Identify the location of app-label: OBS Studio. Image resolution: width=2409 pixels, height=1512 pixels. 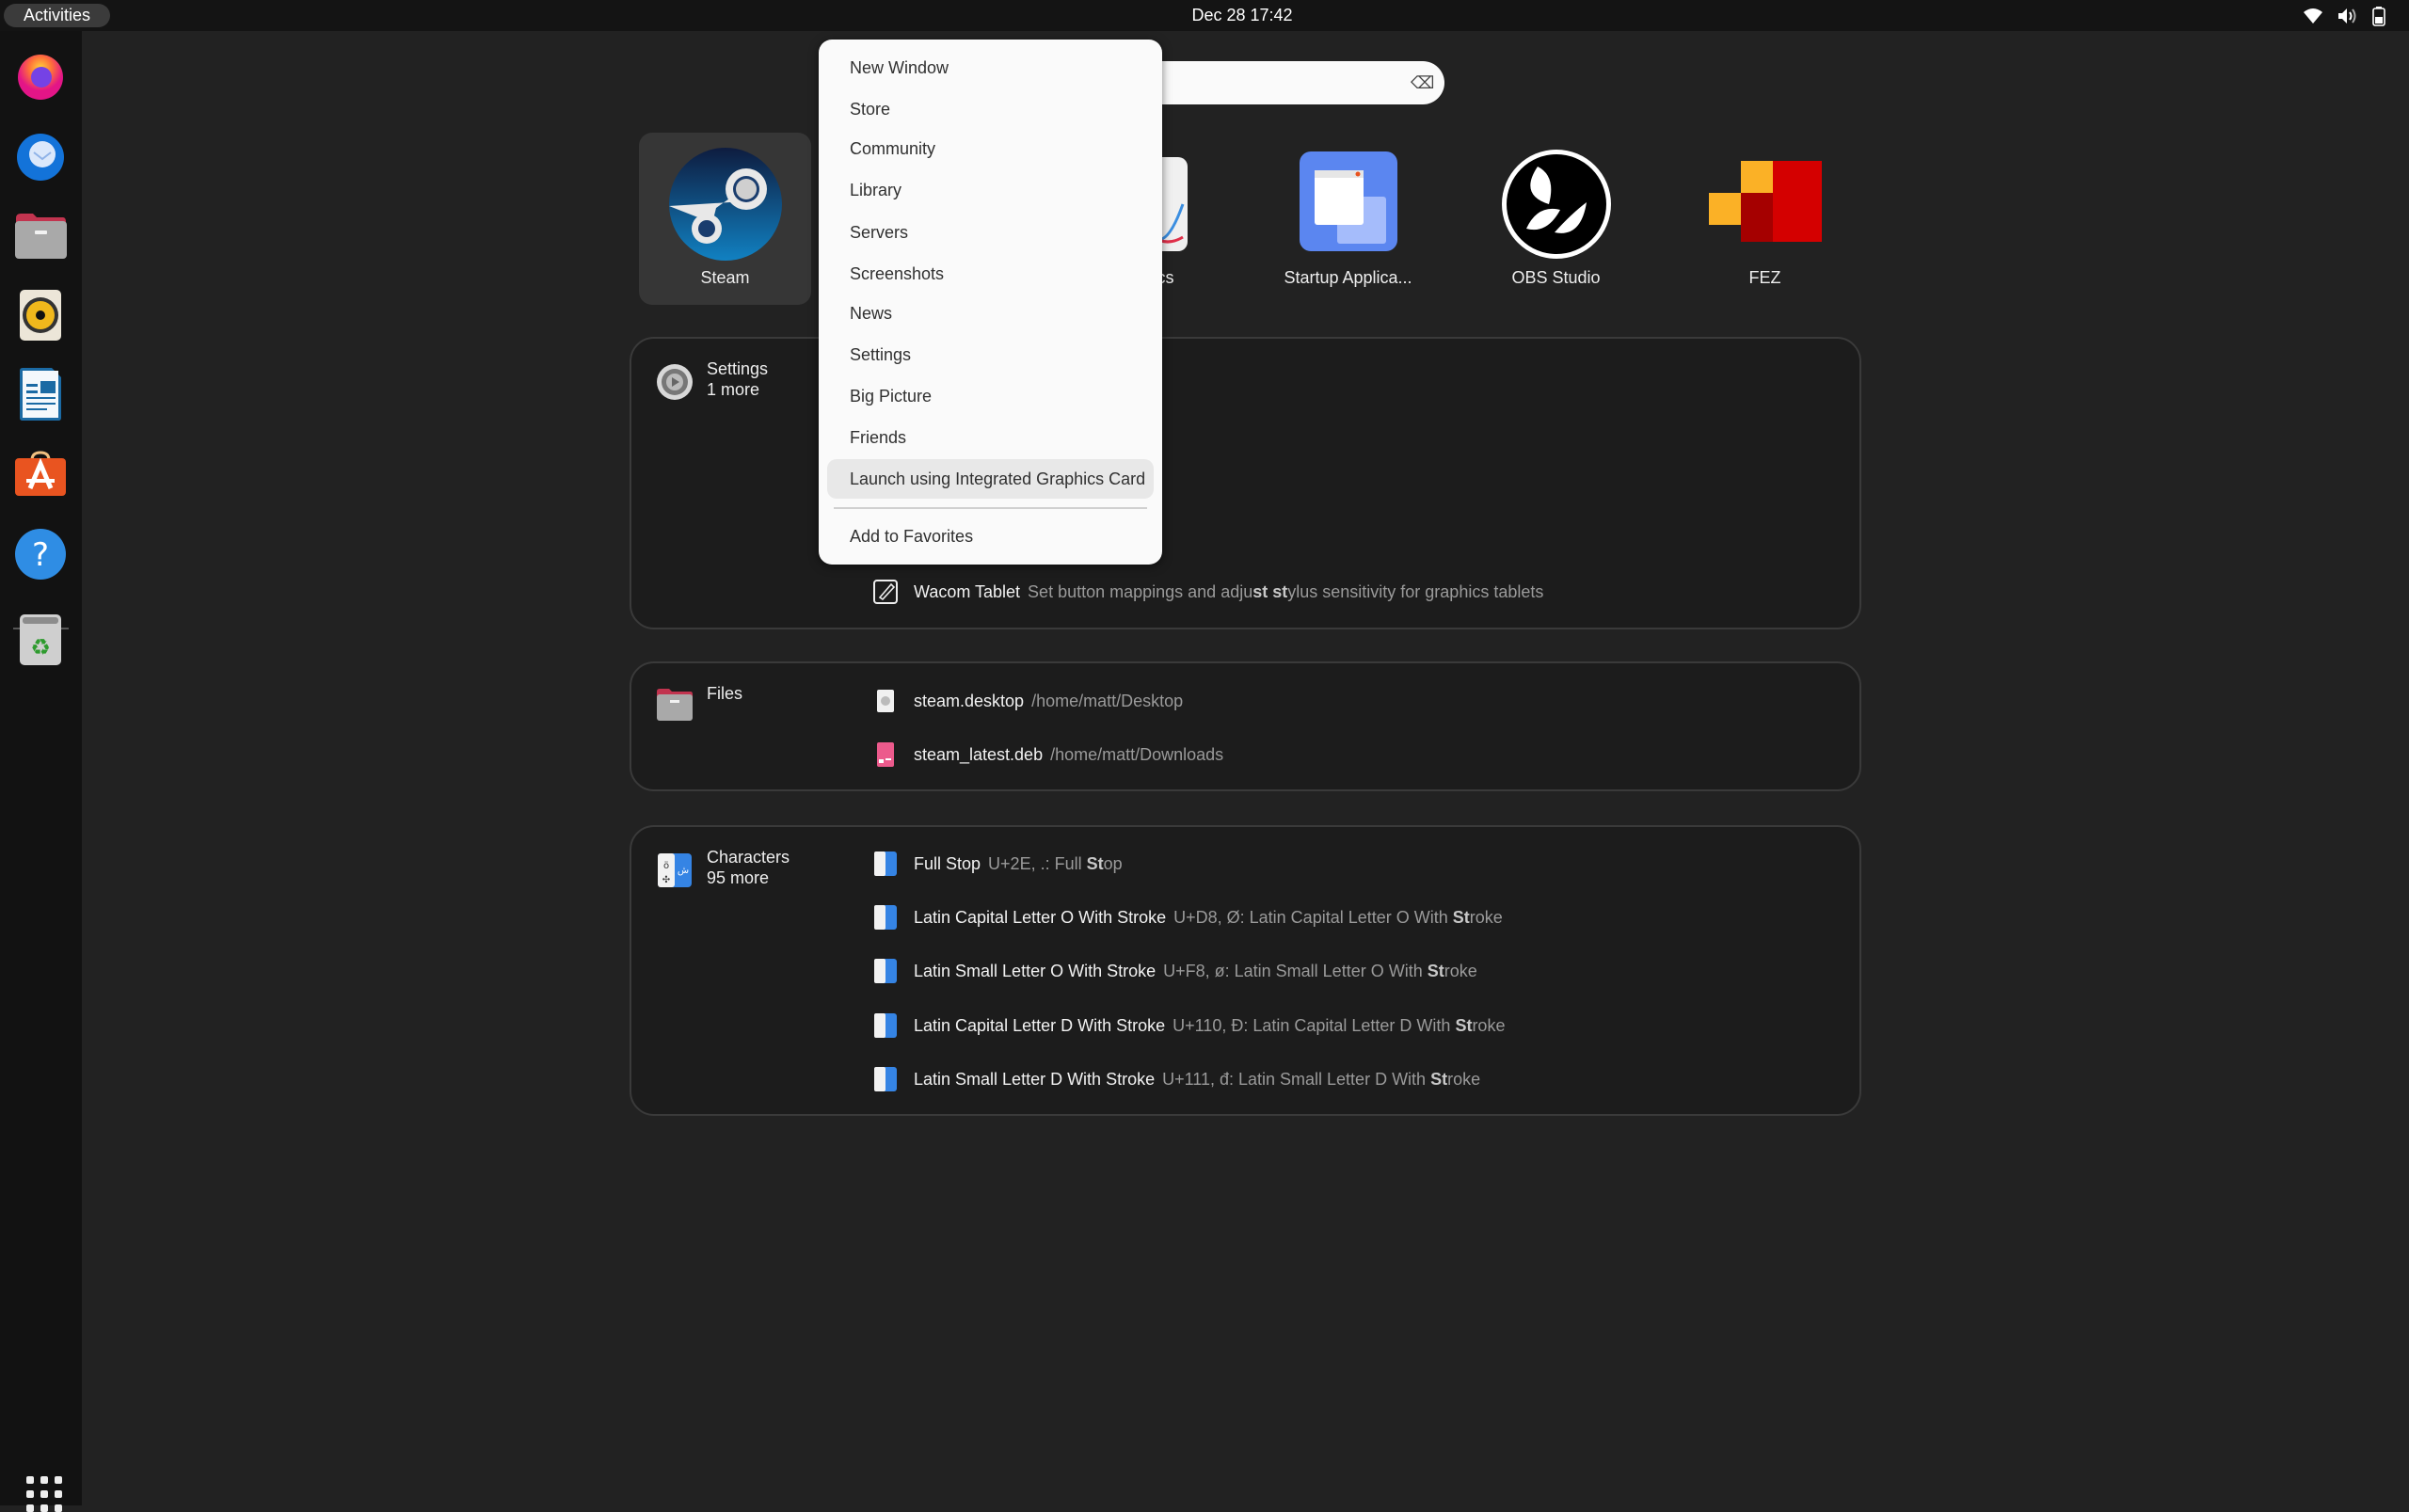
(1556, 278).